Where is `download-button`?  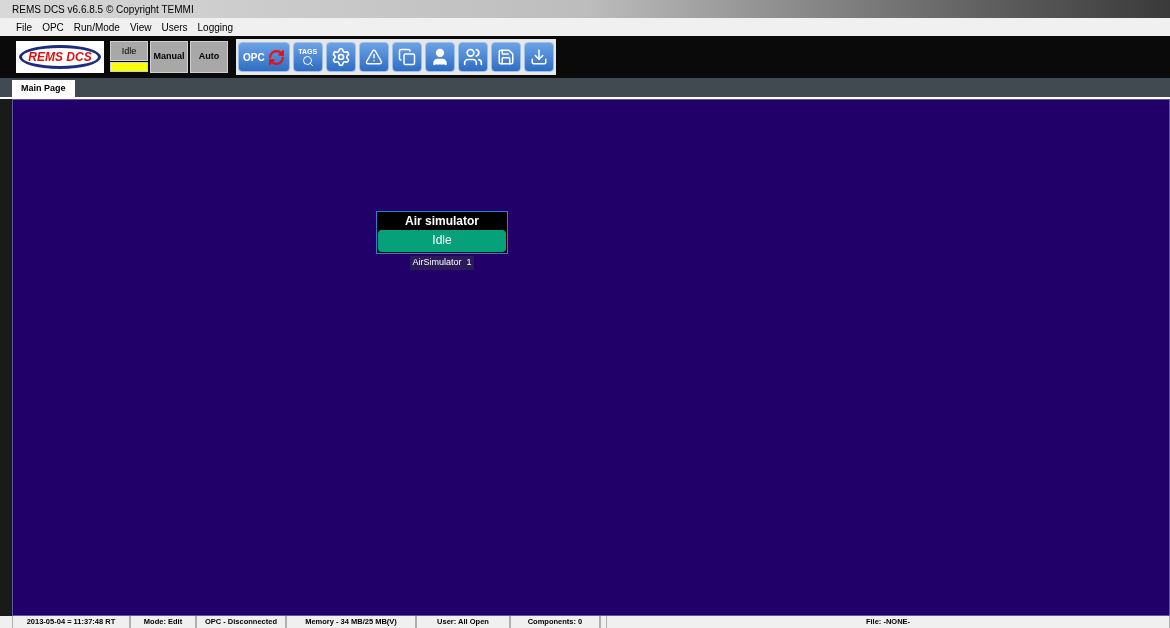
download-button is located at coordinates (538, 57).